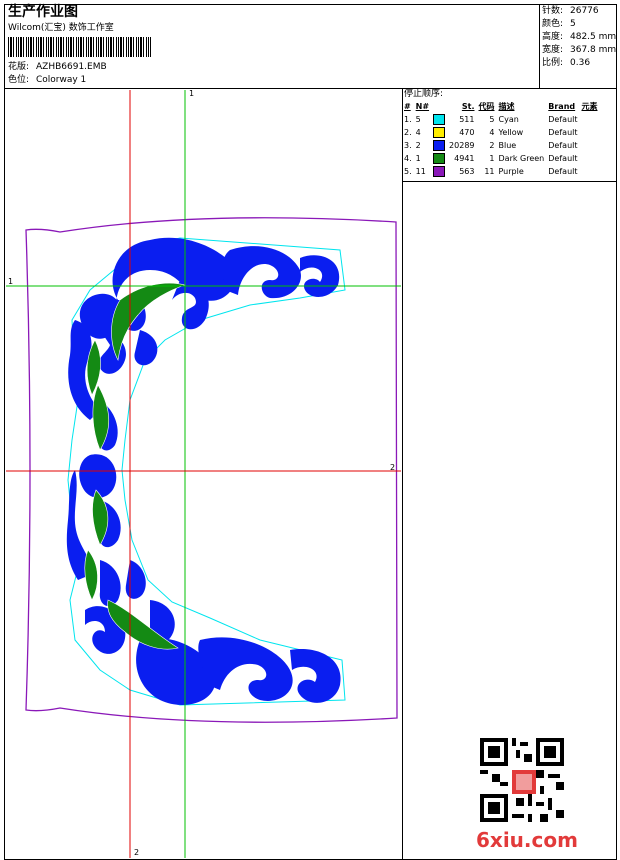 This screenshot has width=620, height=860. What do you see at coordinates (192, 93) in the screenshot?
I see `guide-label-v1: 1` at bounding box center [192, 93].